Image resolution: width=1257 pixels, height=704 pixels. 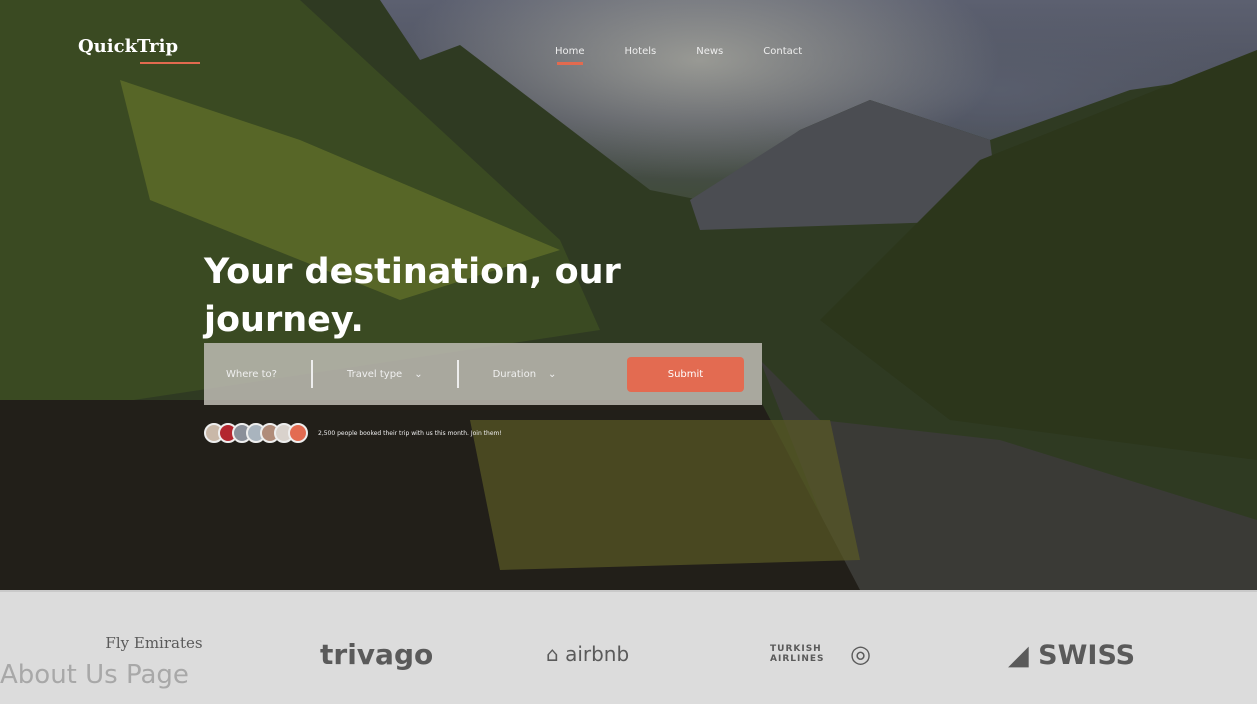 I want to click on partner-emirates: Fly Emirates, so click(x=154, y=643).